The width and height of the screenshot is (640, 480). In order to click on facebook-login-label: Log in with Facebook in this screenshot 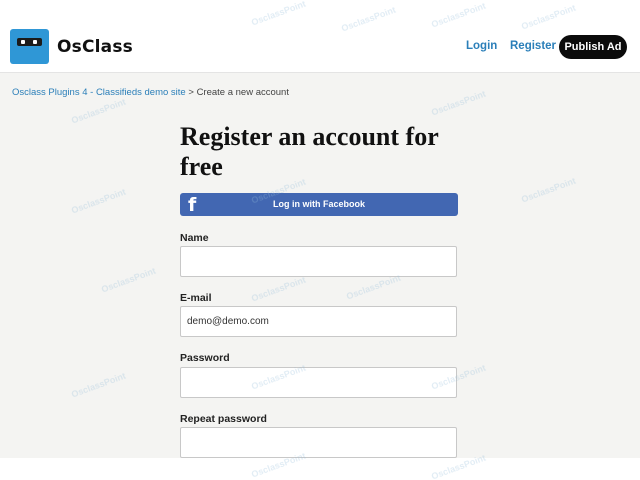, I will do `click(319, 204)`.